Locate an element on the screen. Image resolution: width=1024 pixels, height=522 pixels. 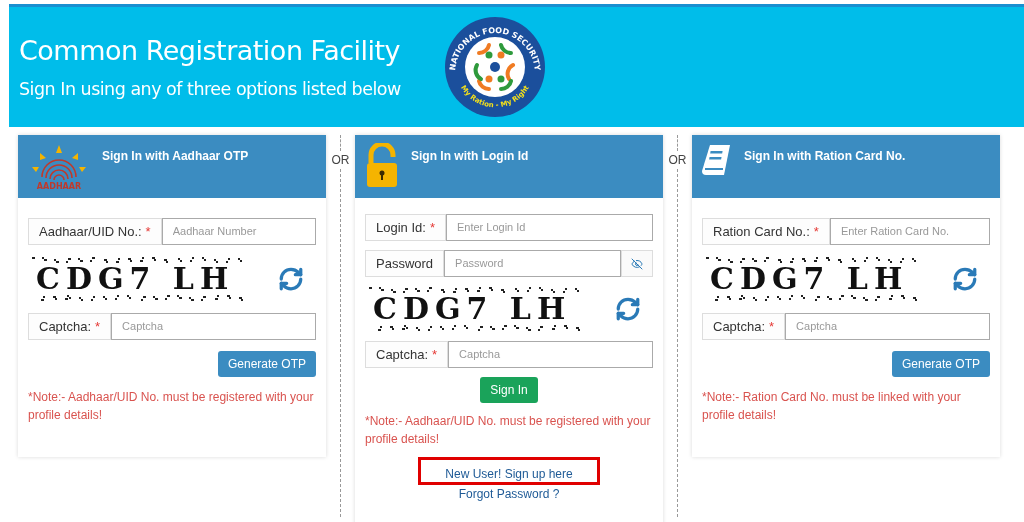
submit-button: Sign In is located at coordinates (509, 390).